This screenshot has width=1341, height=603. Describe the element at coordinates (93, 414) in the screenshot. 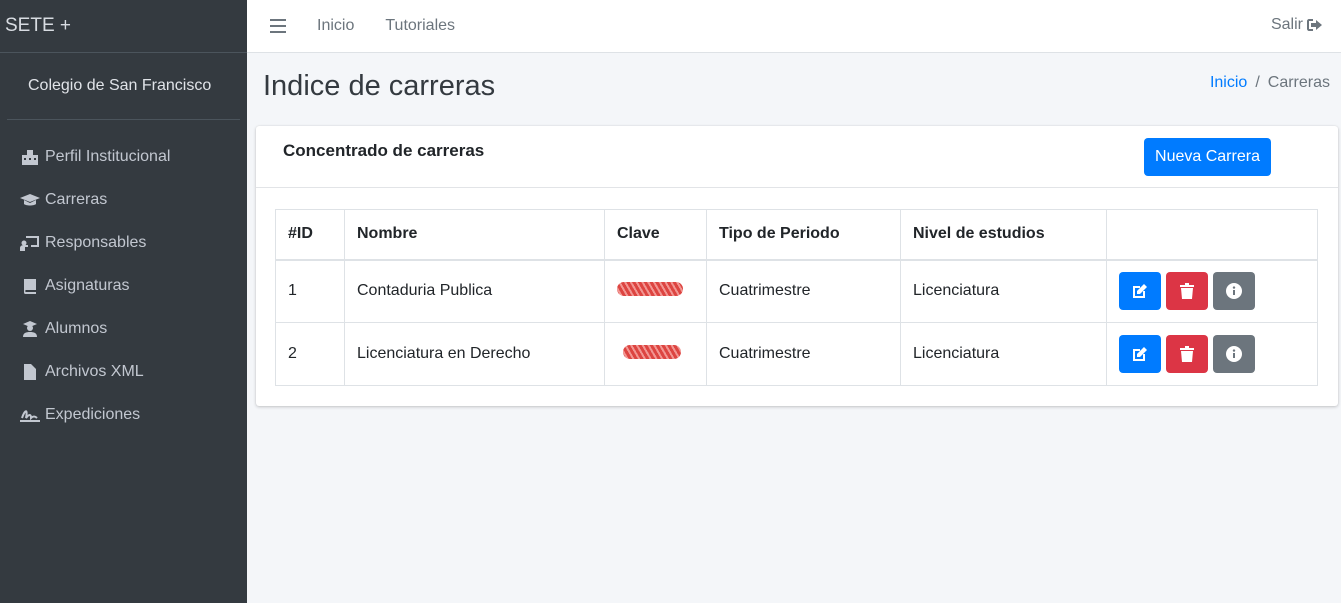

I see `sidebar-item-label: Expediciones` at that location.